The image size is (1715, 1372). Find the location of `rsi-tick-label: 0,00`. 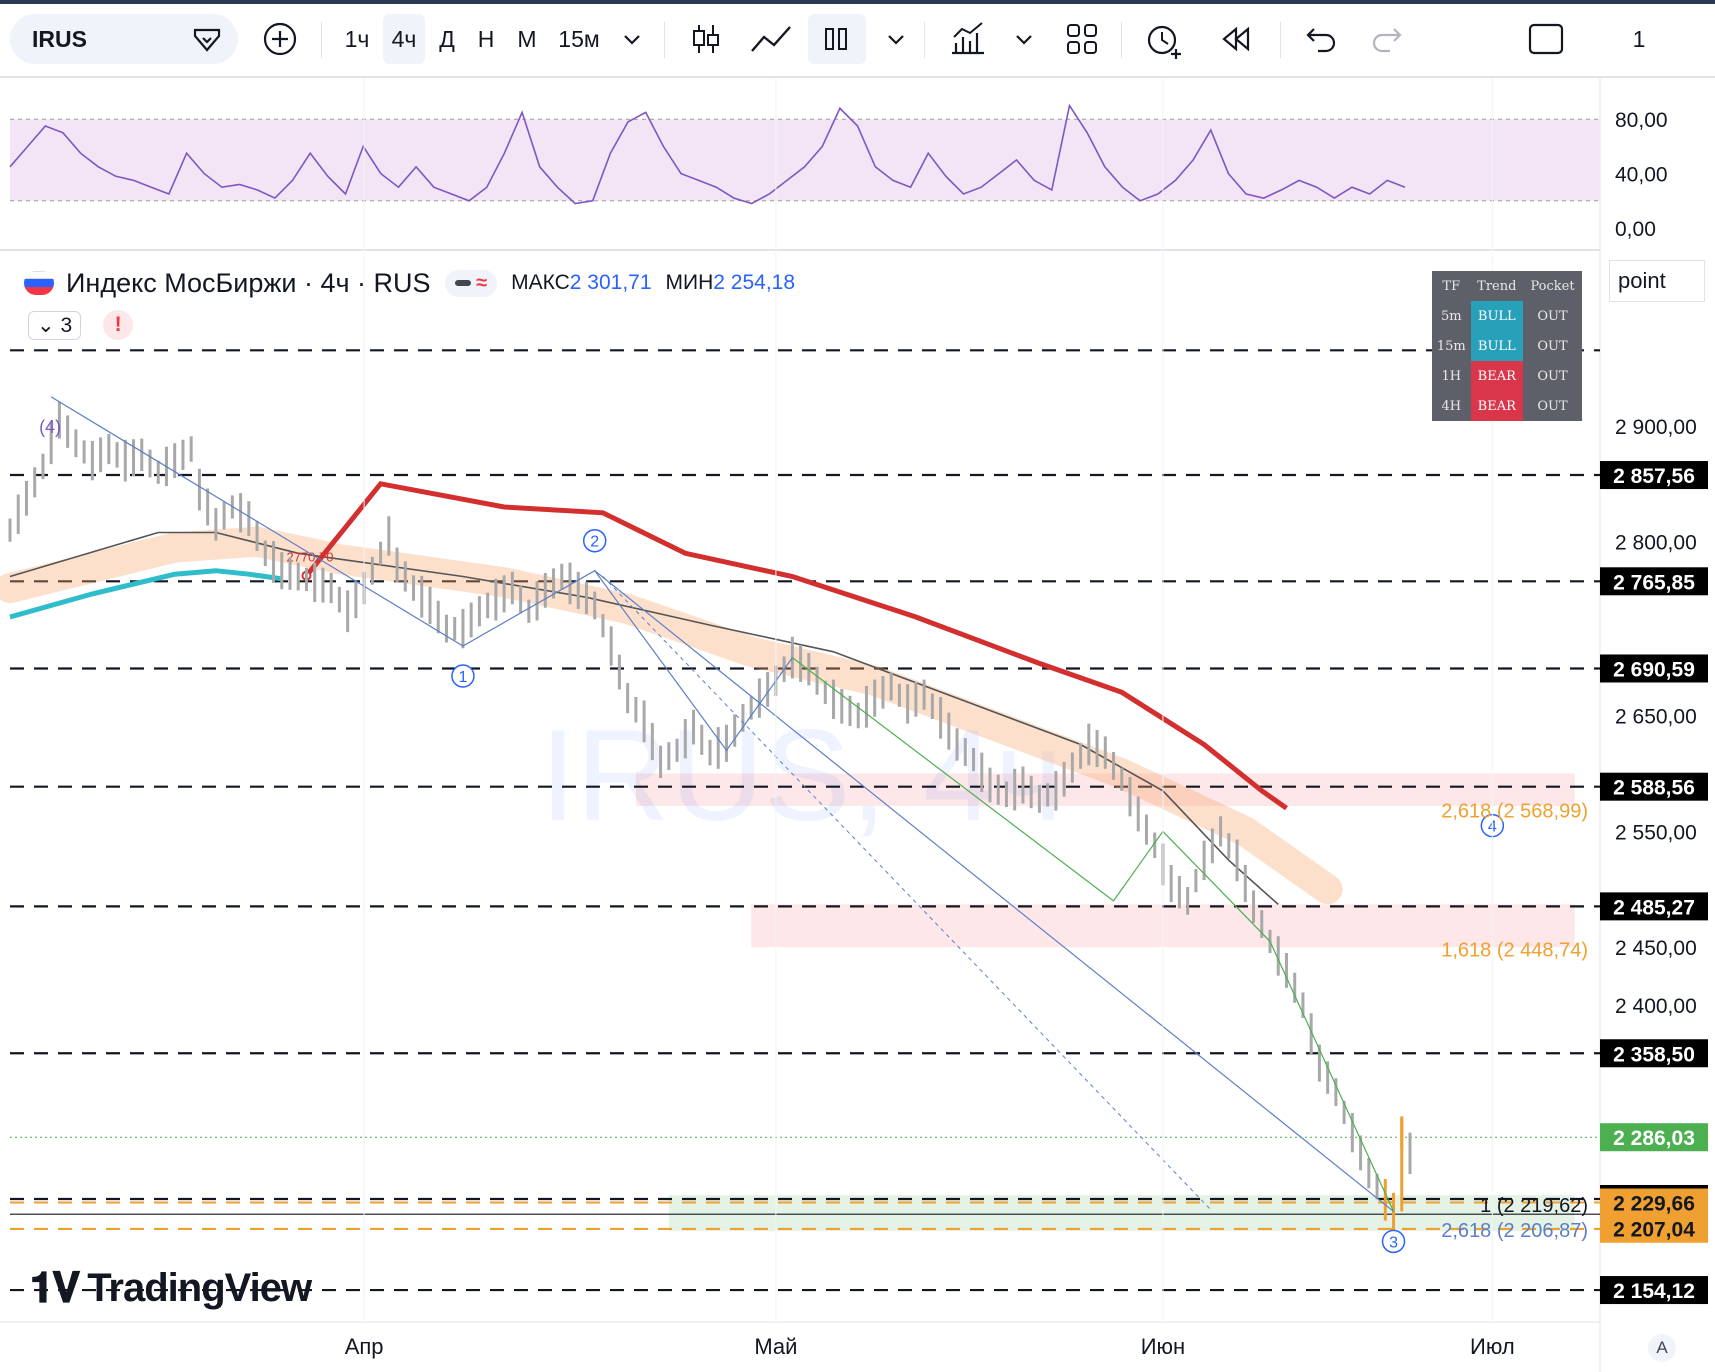

rsi-tick-label: 0,00 is located at coordinates (1635, 229).